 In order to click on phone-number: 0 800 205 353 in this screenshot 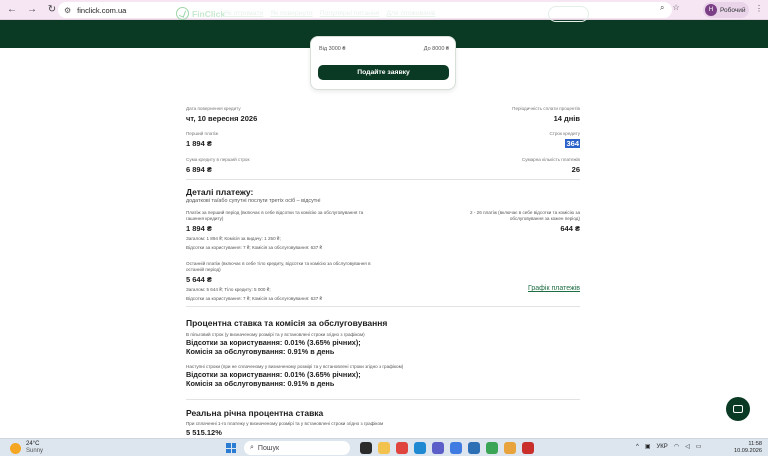, I will do `click(510, 13)`.